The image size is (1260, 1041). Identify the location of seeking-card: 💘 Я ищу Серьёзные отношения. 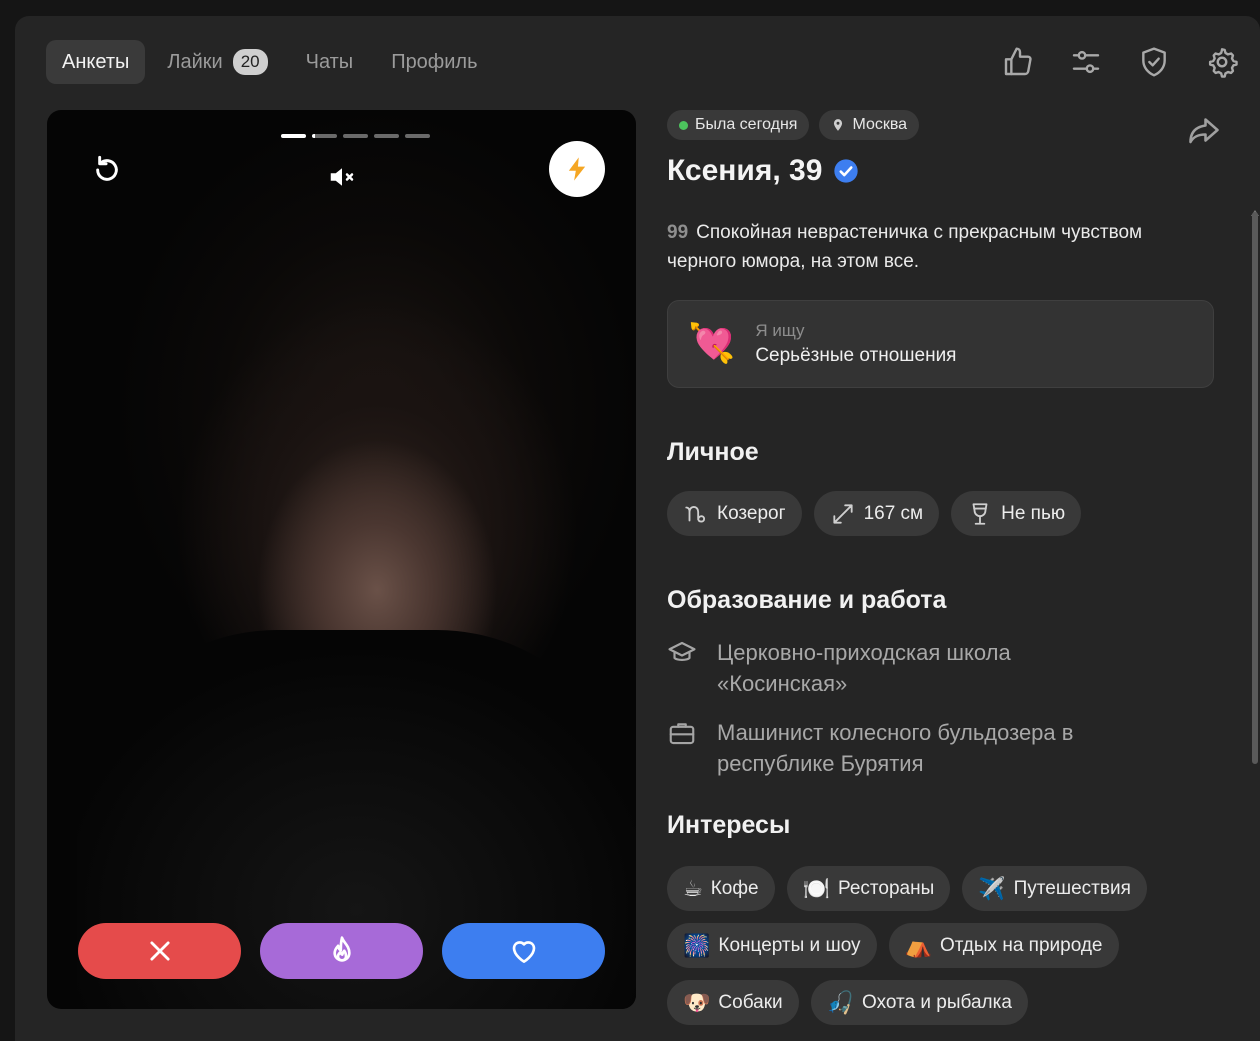
(940, 344).